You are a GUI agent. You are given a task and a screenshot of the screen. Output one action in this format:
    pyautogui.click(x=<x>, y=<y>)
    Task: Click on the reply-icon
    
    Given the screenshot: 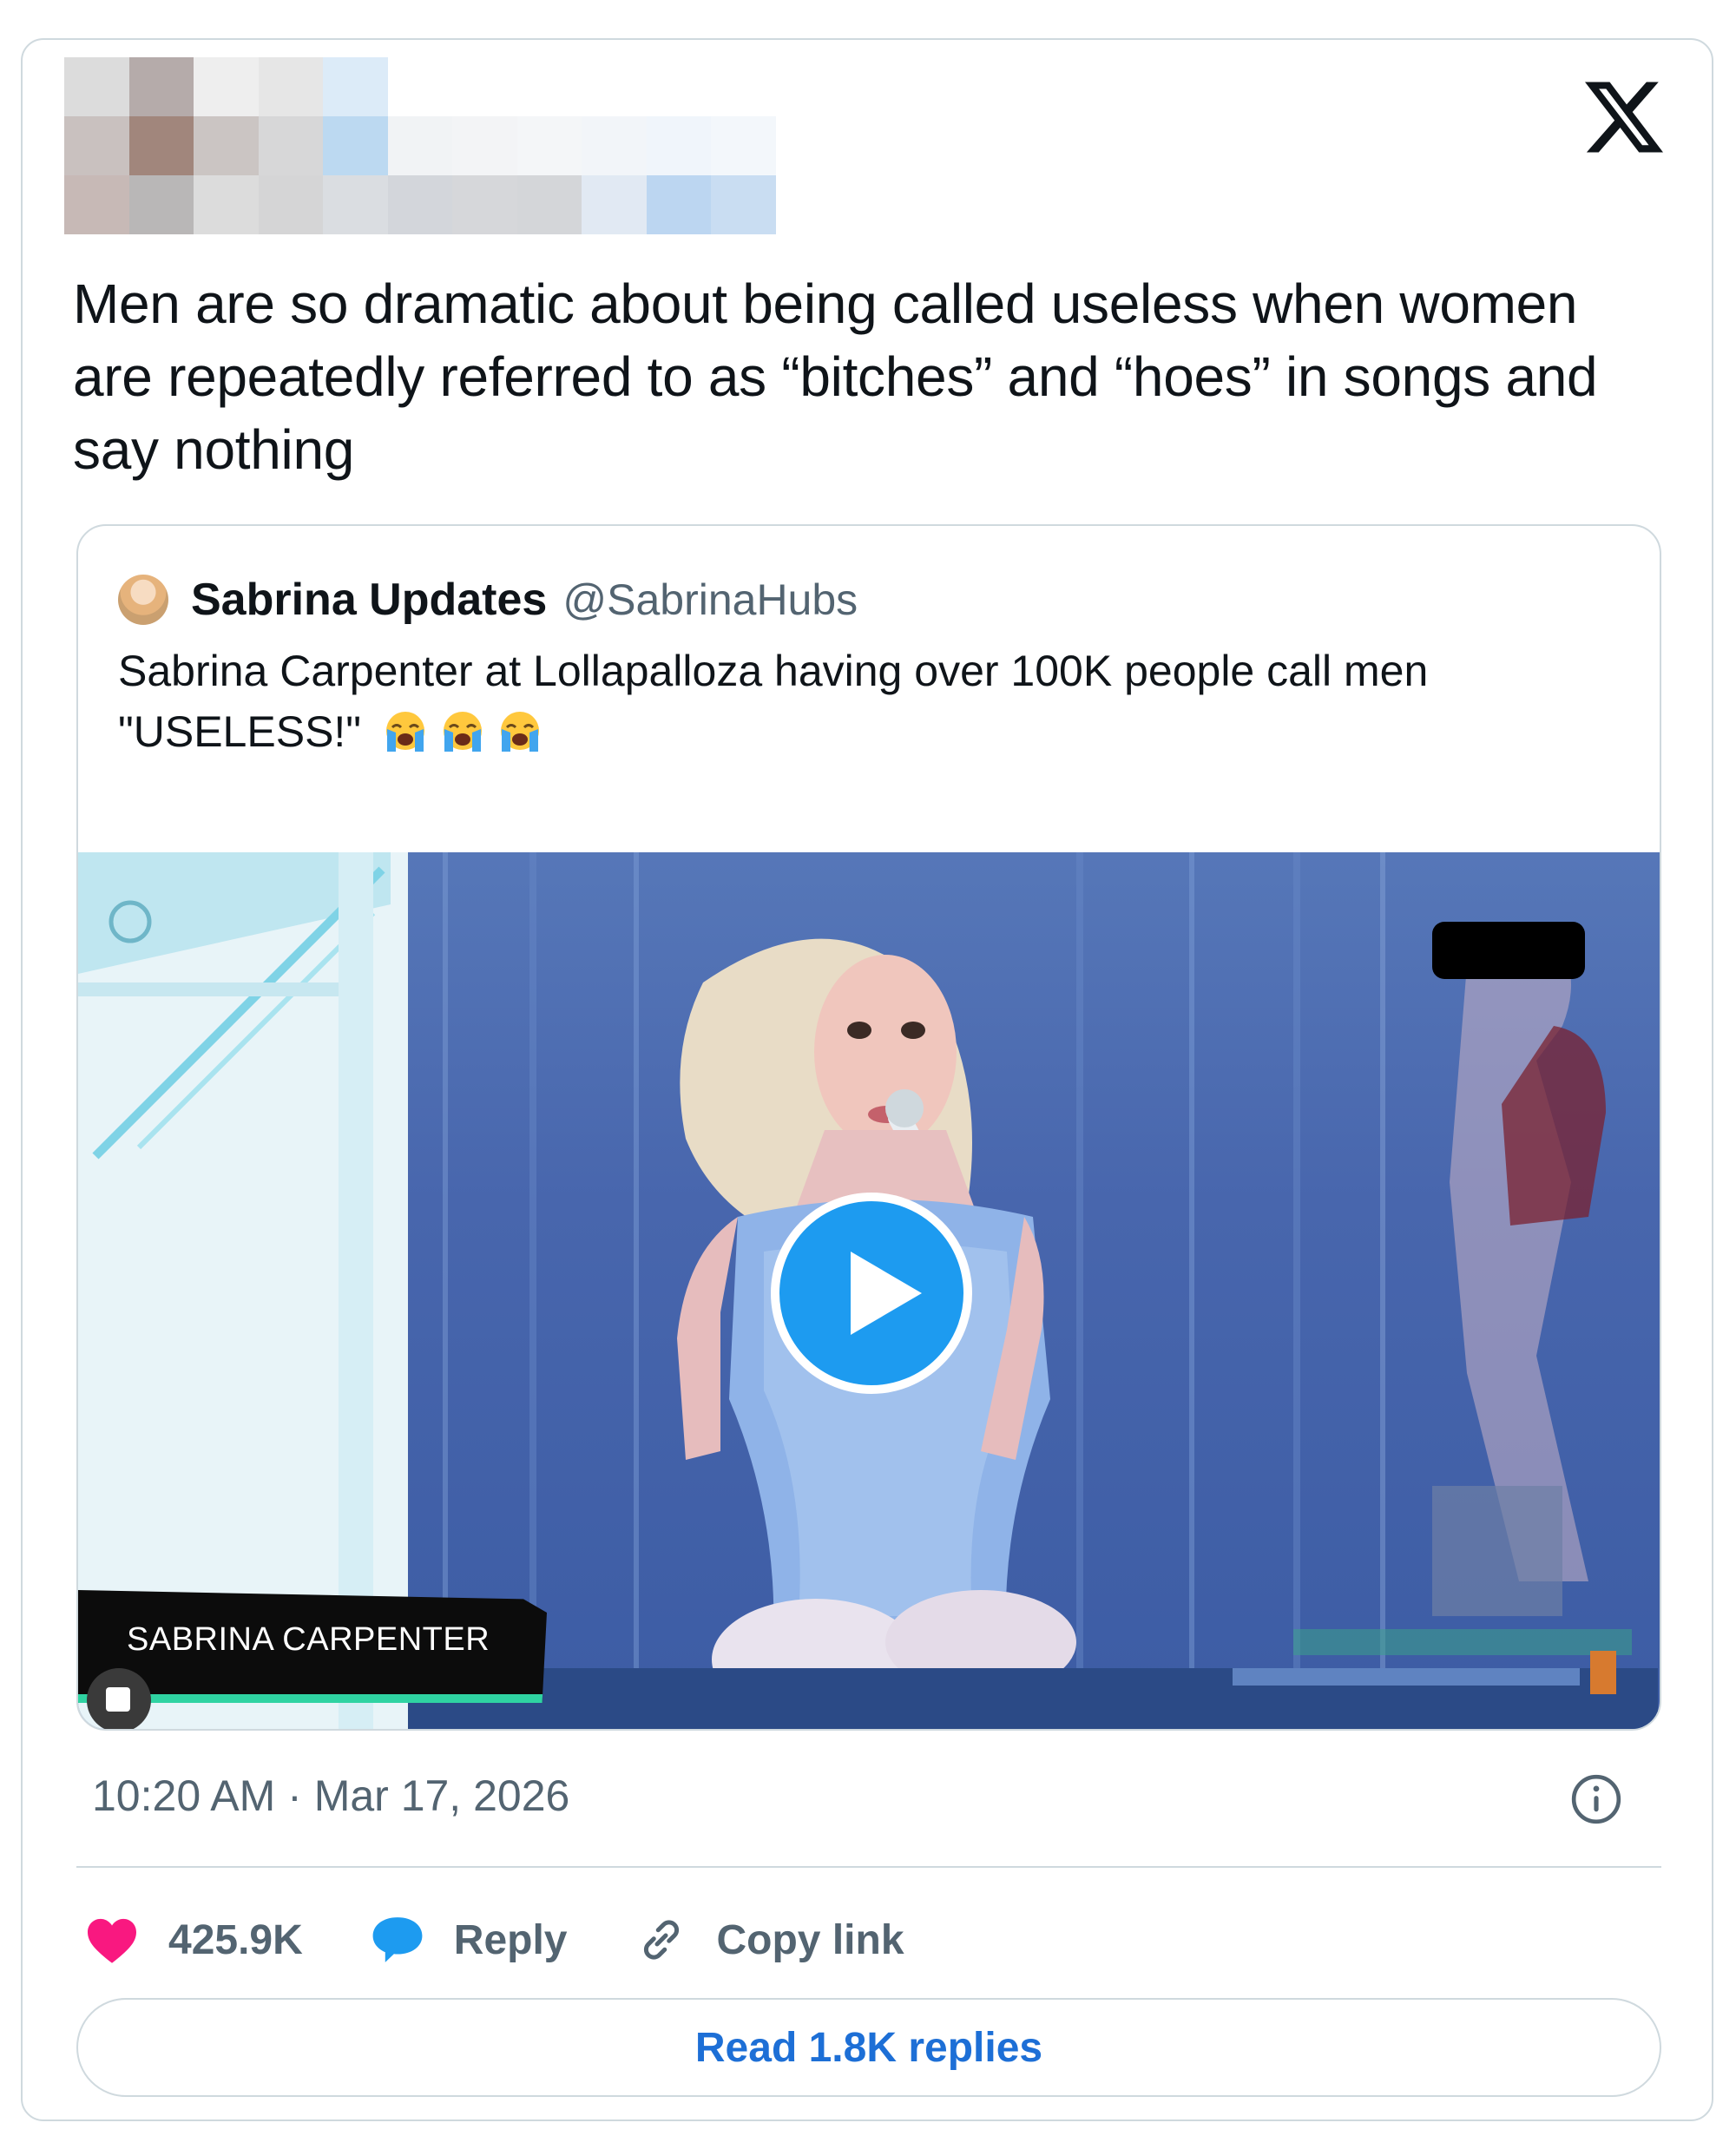 What is the action you would take?
    pyautogui.click(x=397, y=1940)
    